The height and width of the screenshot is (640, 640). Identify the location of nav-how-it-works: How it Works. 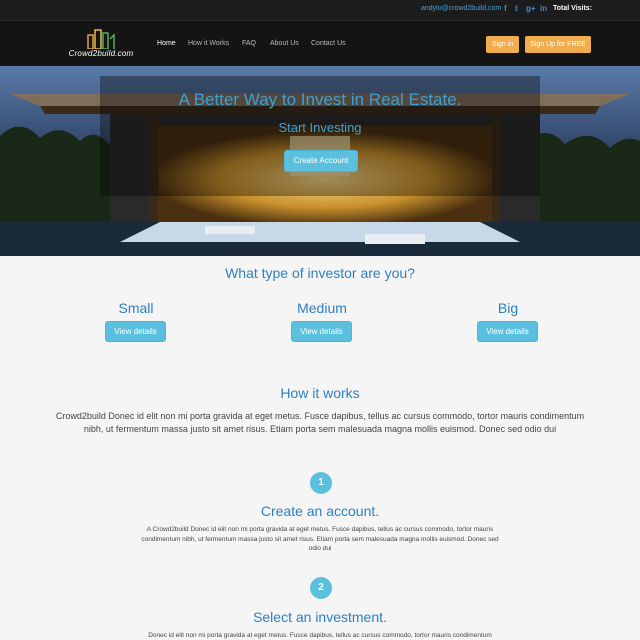
(208, 43).